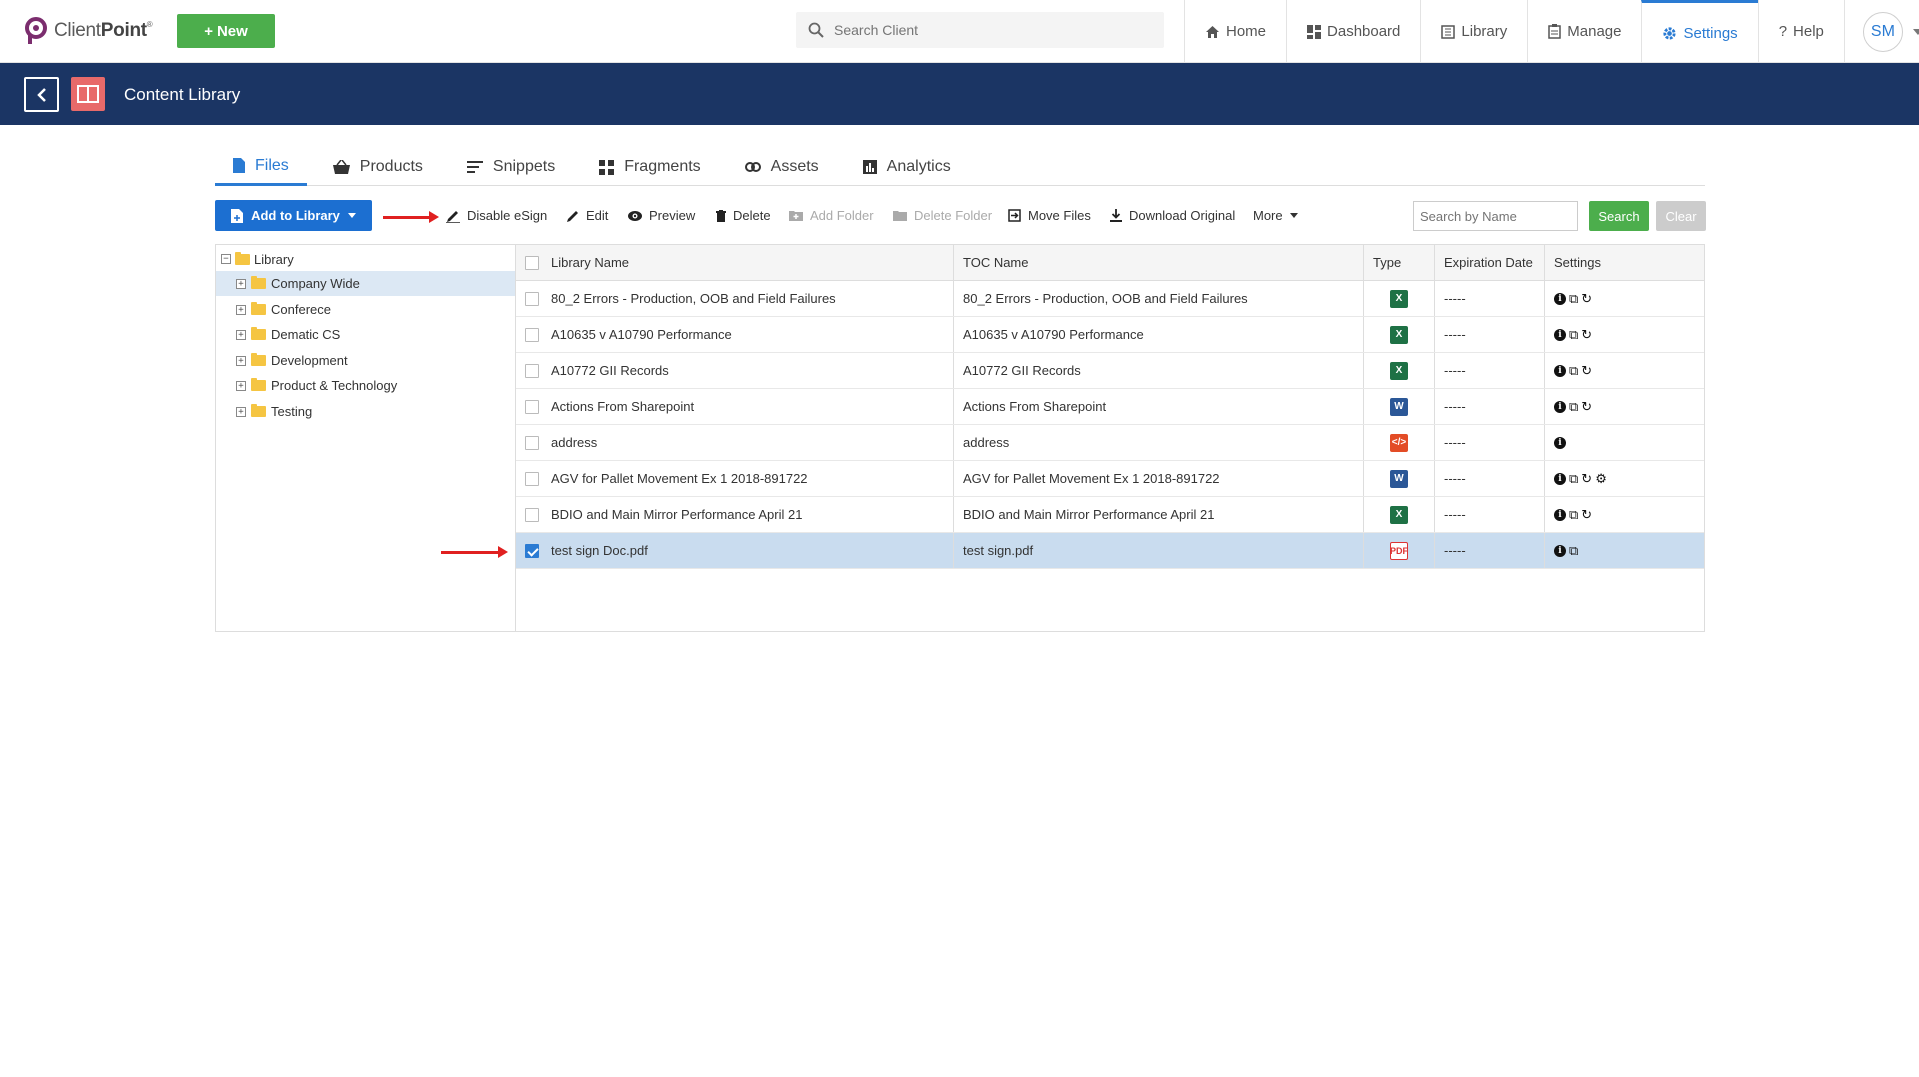 Image resolution: width=1919 pixels, height=1077 pixels. Describe the element at coordinates (1619, 216) in the screenshot. I see `search-button: Search` at that location.